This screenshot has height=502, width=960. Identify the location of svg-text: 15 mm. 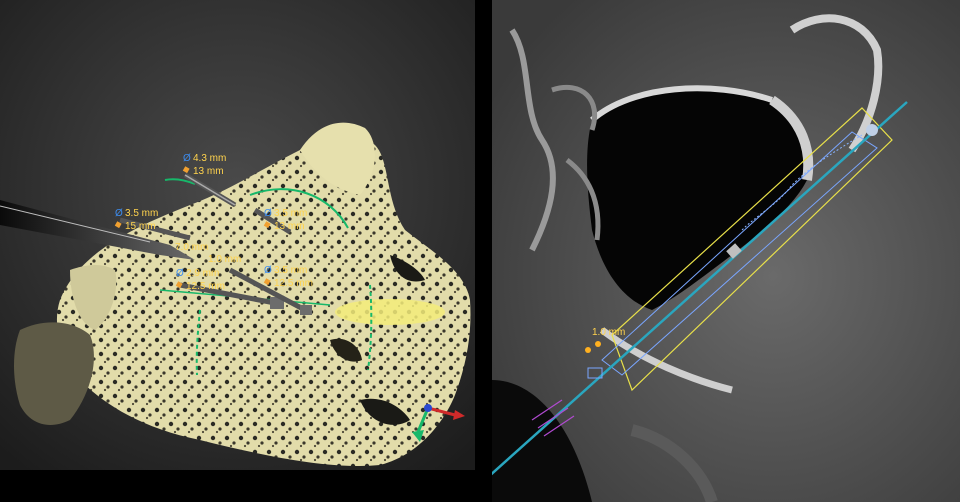
(140, 226).